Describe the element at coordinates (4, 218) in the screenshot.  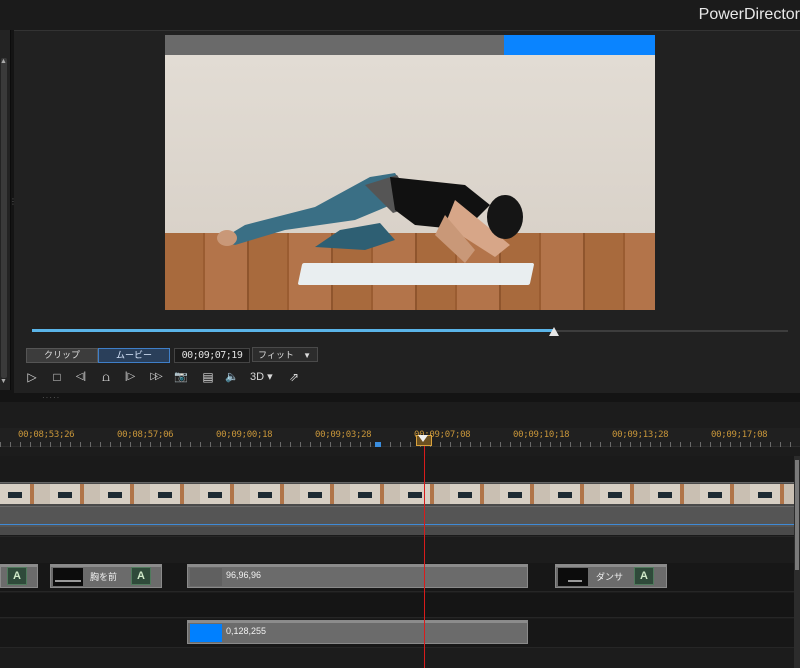
I see `library-scrollbar` at that location.